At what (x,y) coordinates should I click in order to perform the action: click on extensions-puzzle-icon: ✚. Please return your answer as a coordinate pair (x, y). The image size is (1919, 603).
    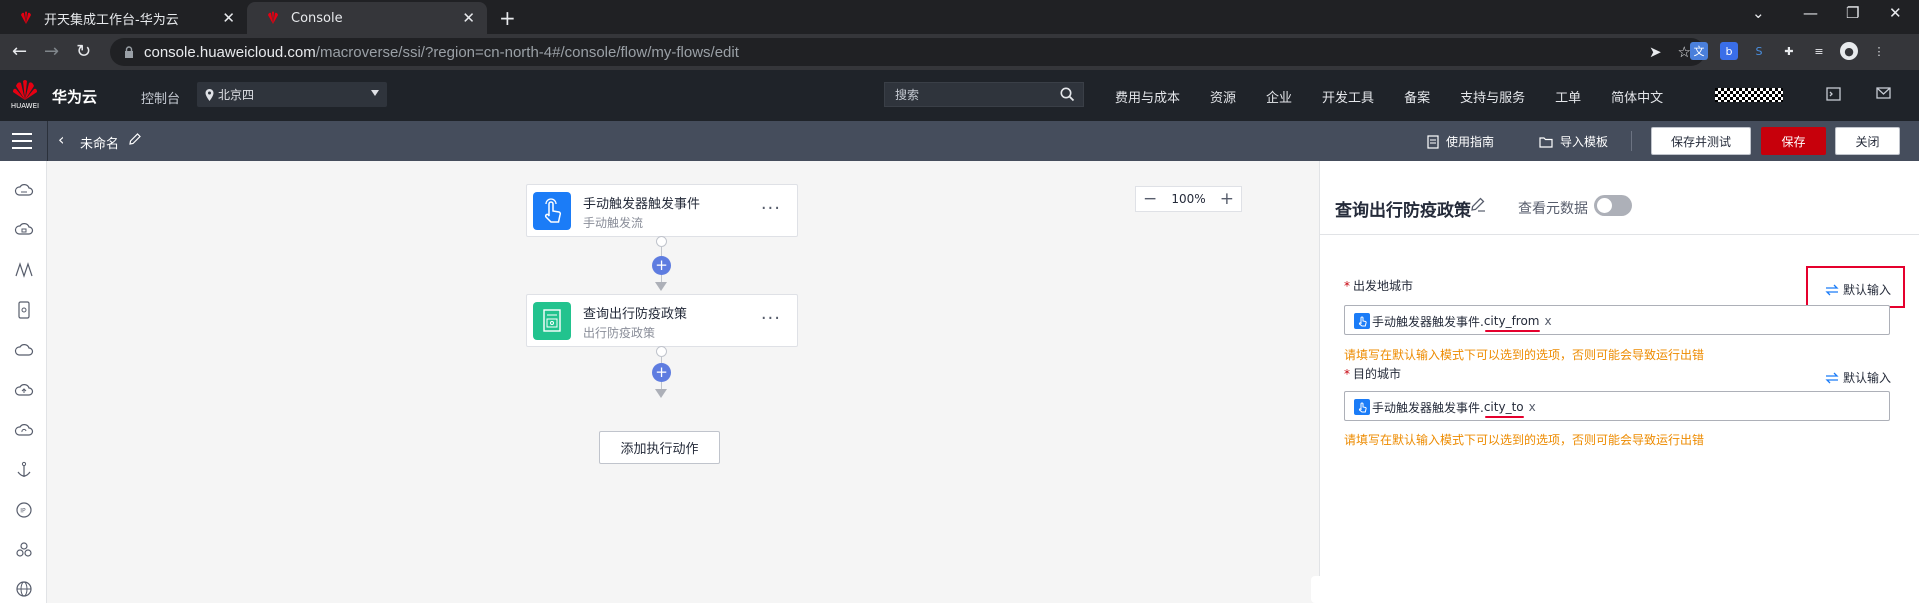
    Looking at the image, I should click on (1789, 51).